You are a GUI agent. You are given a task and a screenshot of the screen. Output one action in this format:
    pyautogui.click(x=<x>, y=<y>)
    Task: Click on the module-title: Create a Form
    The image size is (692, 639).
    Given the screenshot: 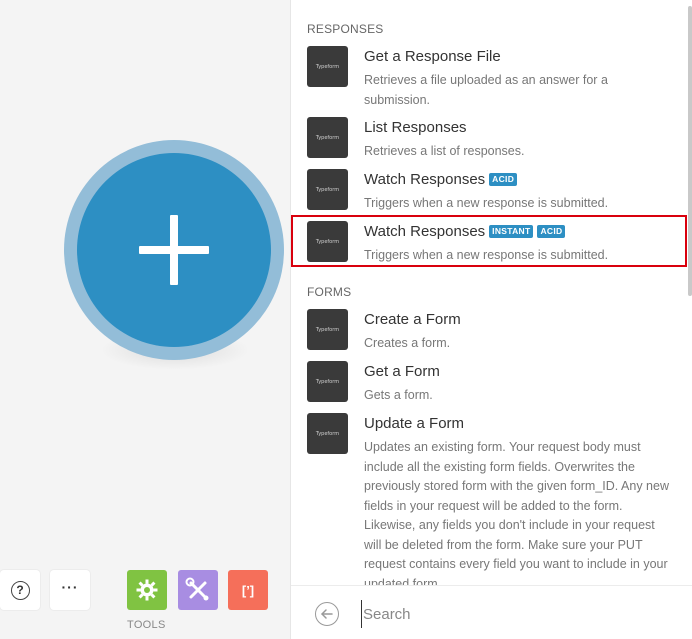 What is the action you would take?
    pyautogui.click(x=412, y=319)
    